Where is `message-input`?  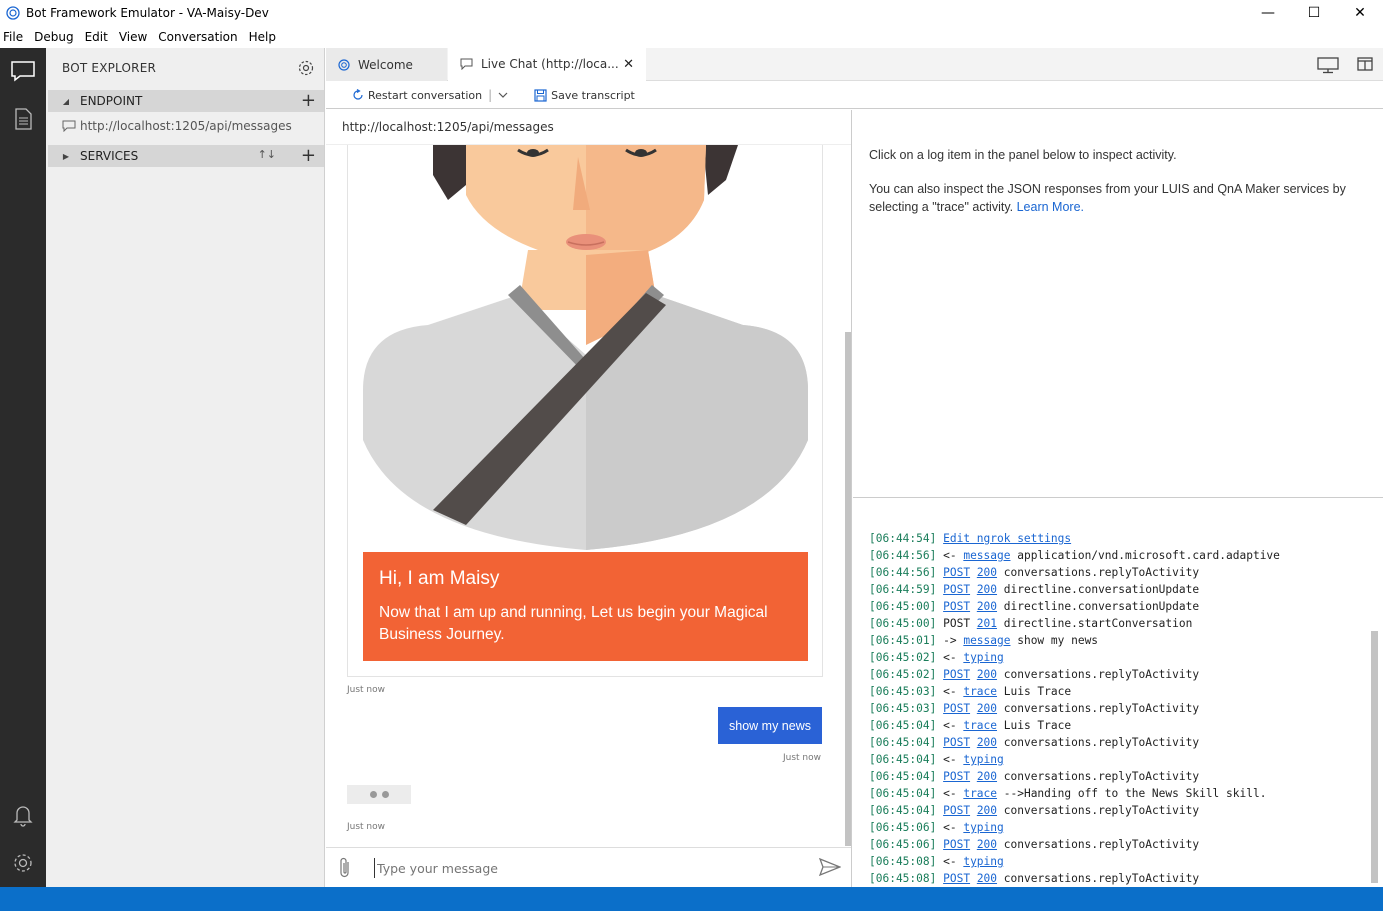 message-input is located at coordinates (584, 868).